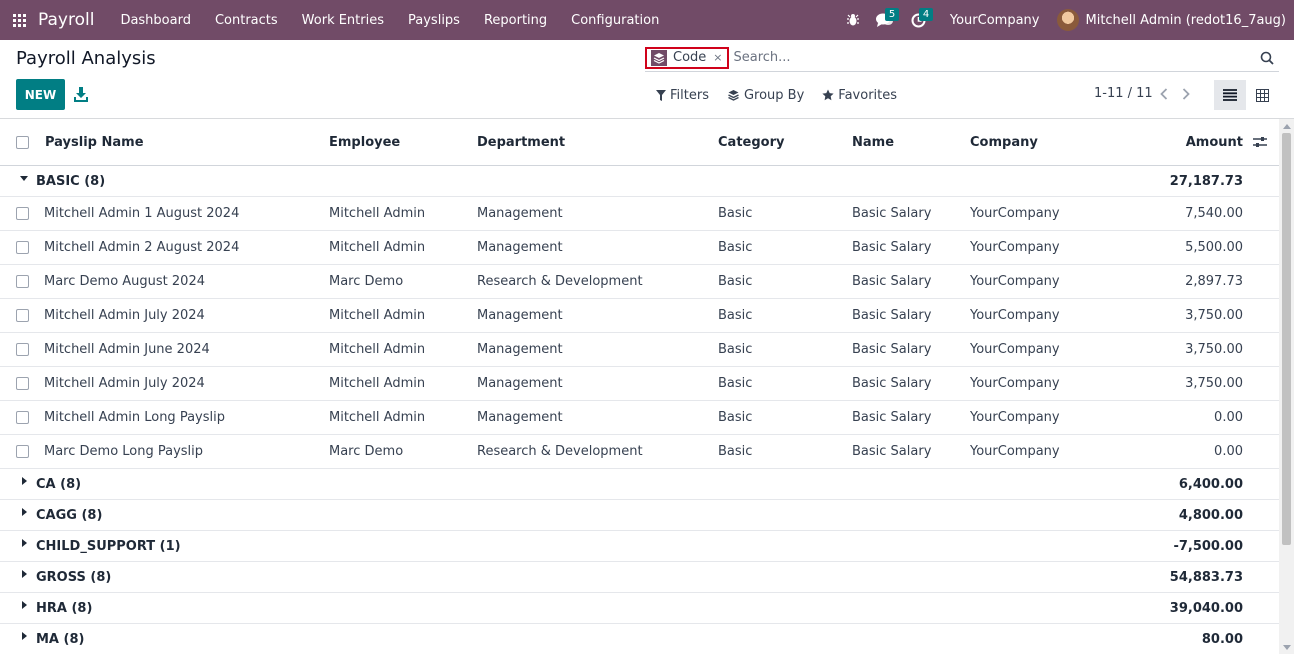  I want to click on group-label: CAGG (8), so click(69, 515).